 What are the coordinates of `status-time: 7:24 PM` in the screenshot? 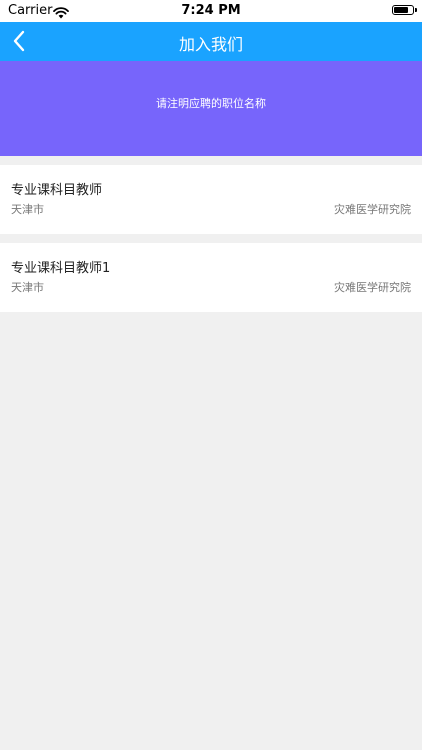 It's located at (211, 10).